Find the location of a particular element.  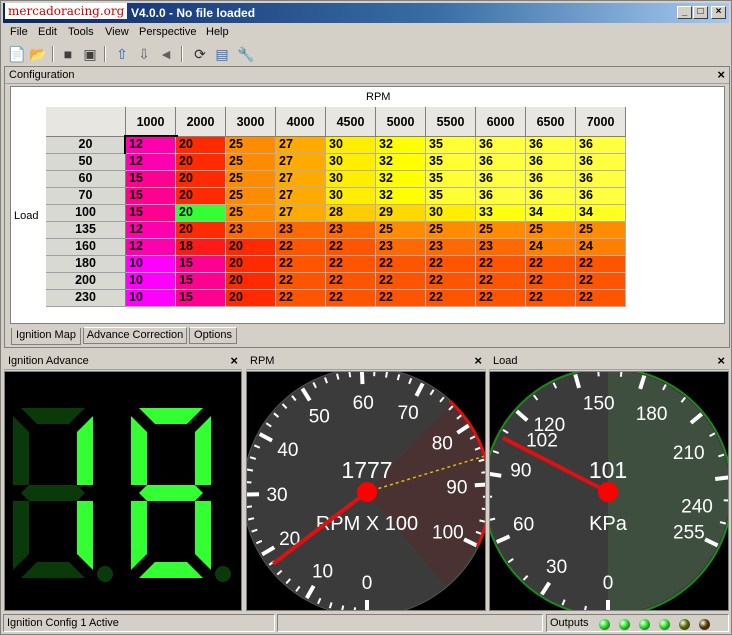

tab-options: Options is located at coordinates (213, 335).